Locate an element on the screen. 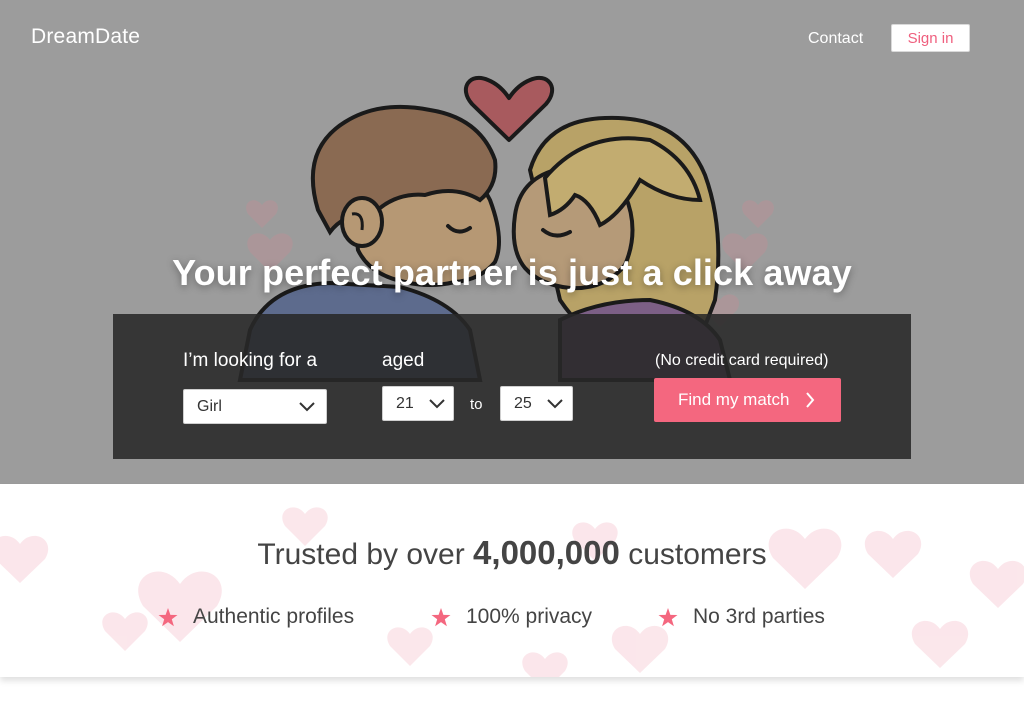  feature-privacy: 100% privacy is located at coordinates (513, 619).